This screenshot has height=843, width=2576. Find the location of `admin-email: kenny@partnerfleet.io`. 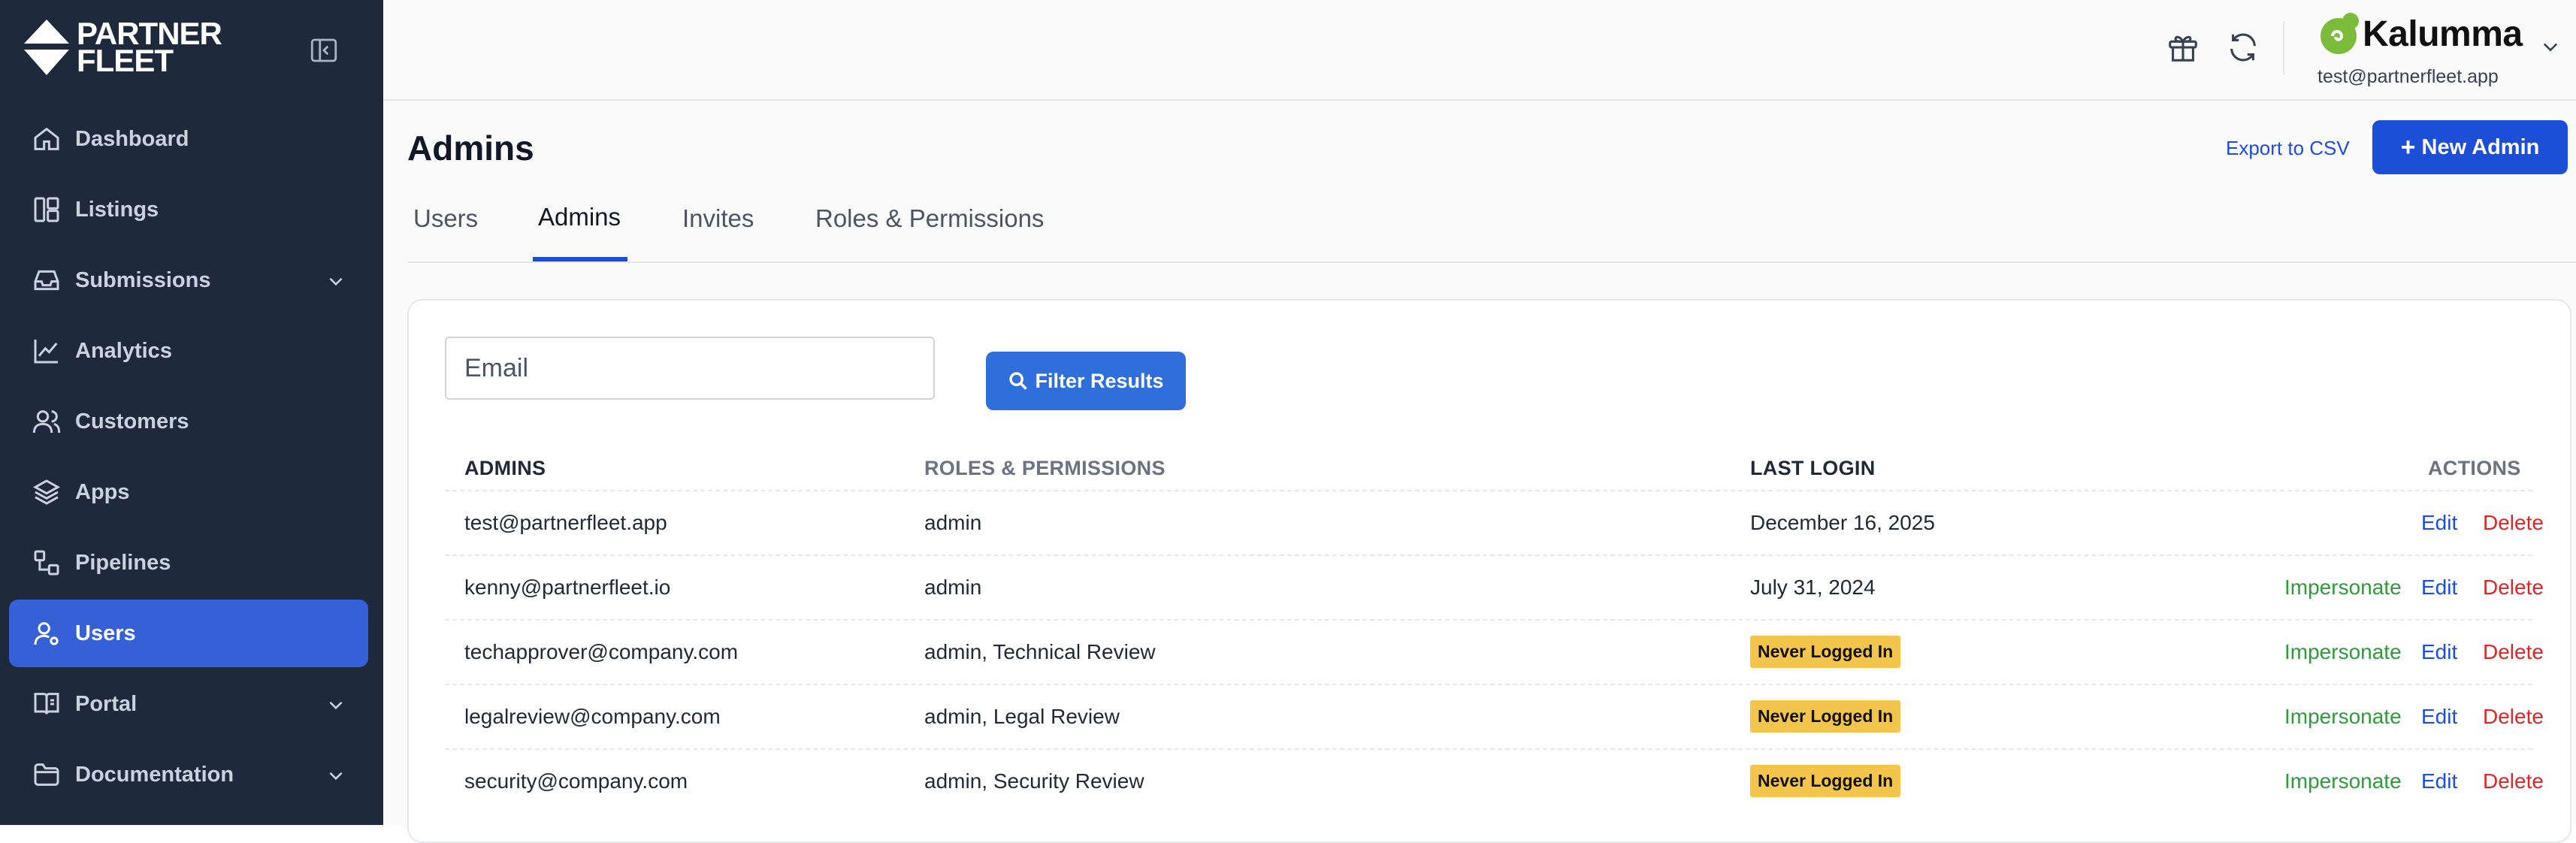

admin-email: kenny@partnerfleet.io is located at coordinates (567, 587).